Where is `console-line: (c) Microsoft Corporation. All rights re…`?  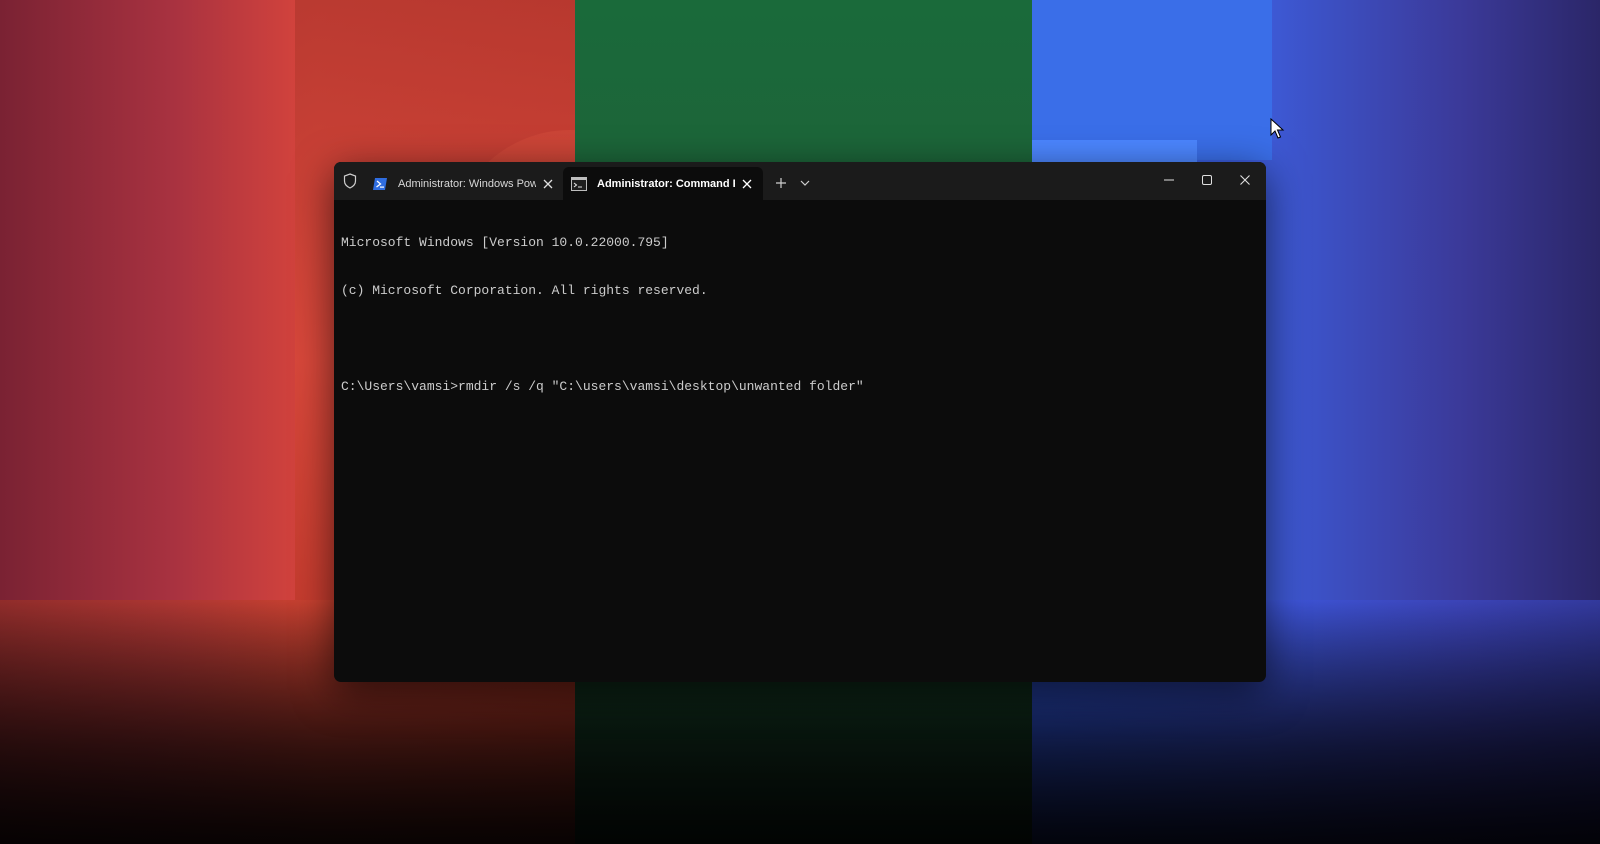 console-line: (c) Microsoft Corporation. All rights re… is located at coordinates (524, 290).